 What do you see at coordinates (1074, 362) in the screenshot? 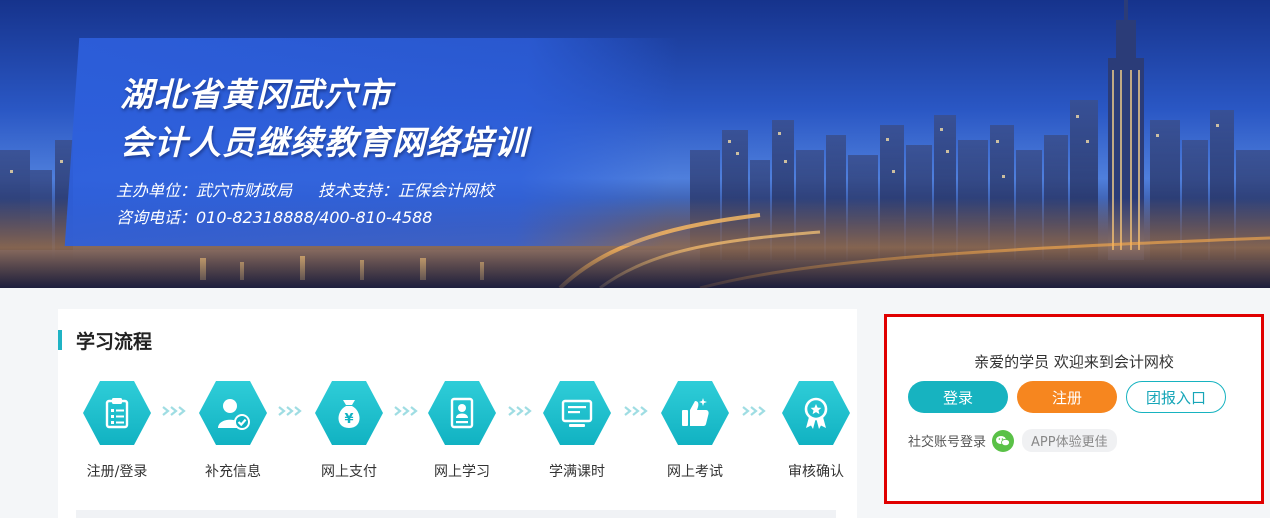
I see `welcome-text: 亲爱的学员 欢迎来到会计网校` at bounding box center [1074, 362].